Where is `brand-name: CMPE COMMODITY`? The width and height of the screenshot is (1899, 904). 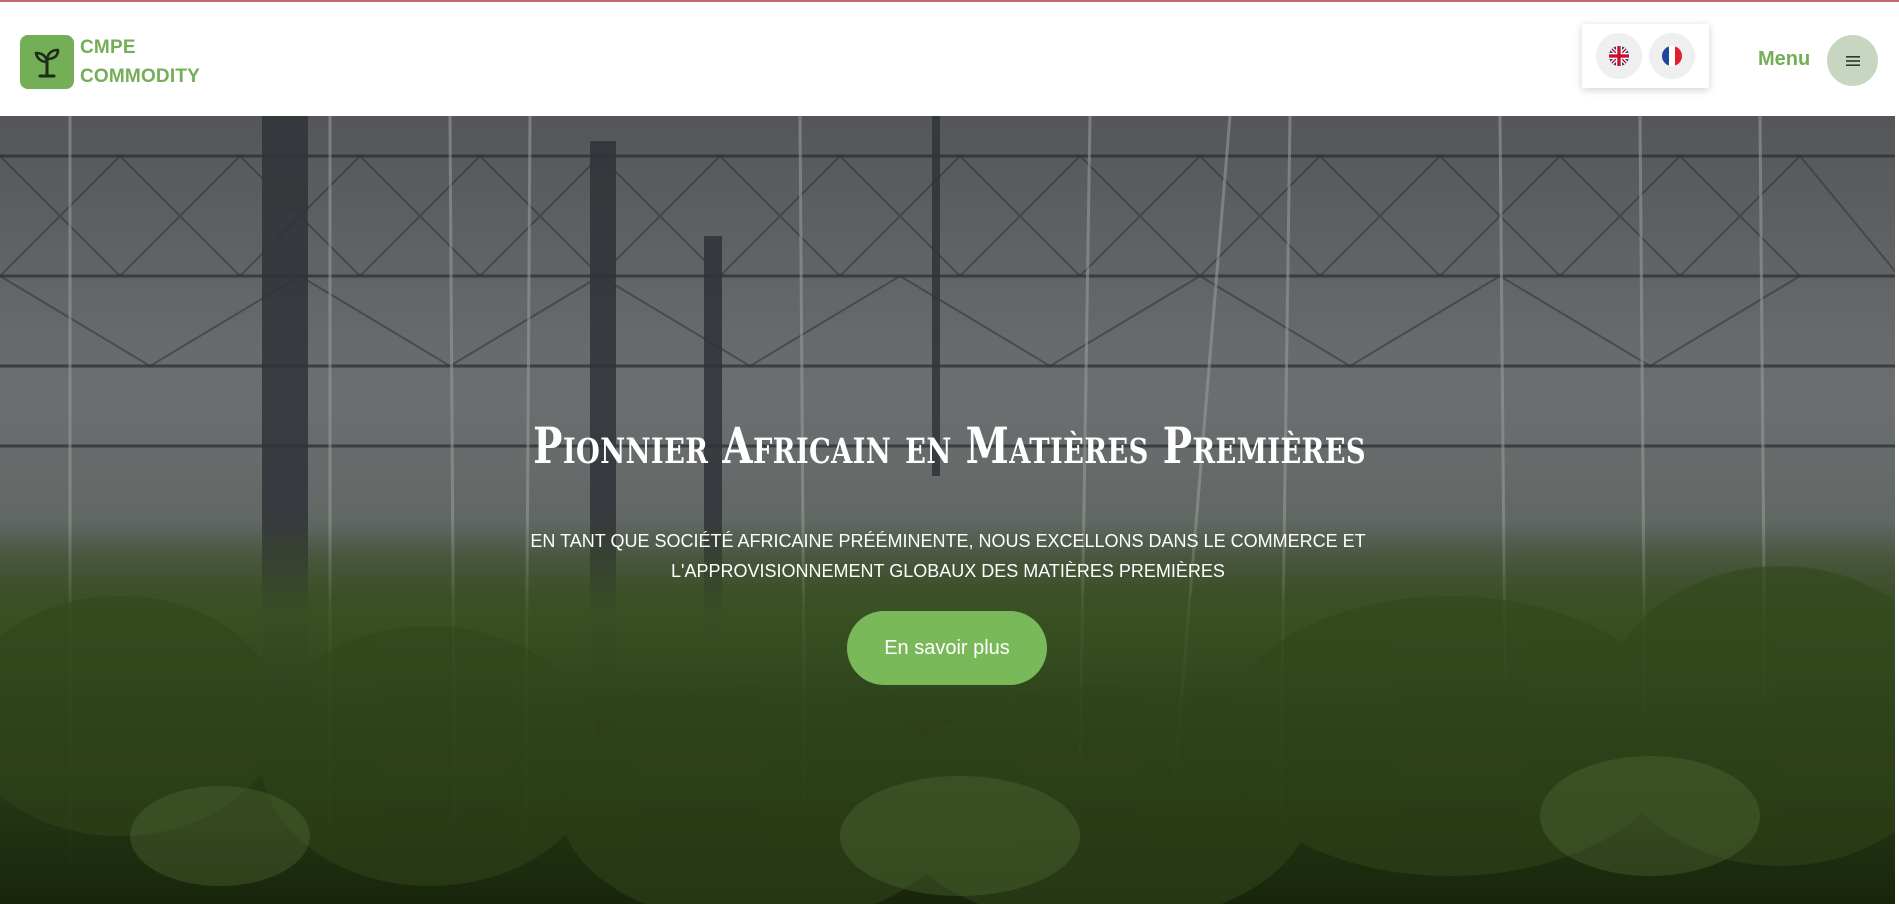 brand-name: CMPE COMMODITY is located at coordinates (140, 62).